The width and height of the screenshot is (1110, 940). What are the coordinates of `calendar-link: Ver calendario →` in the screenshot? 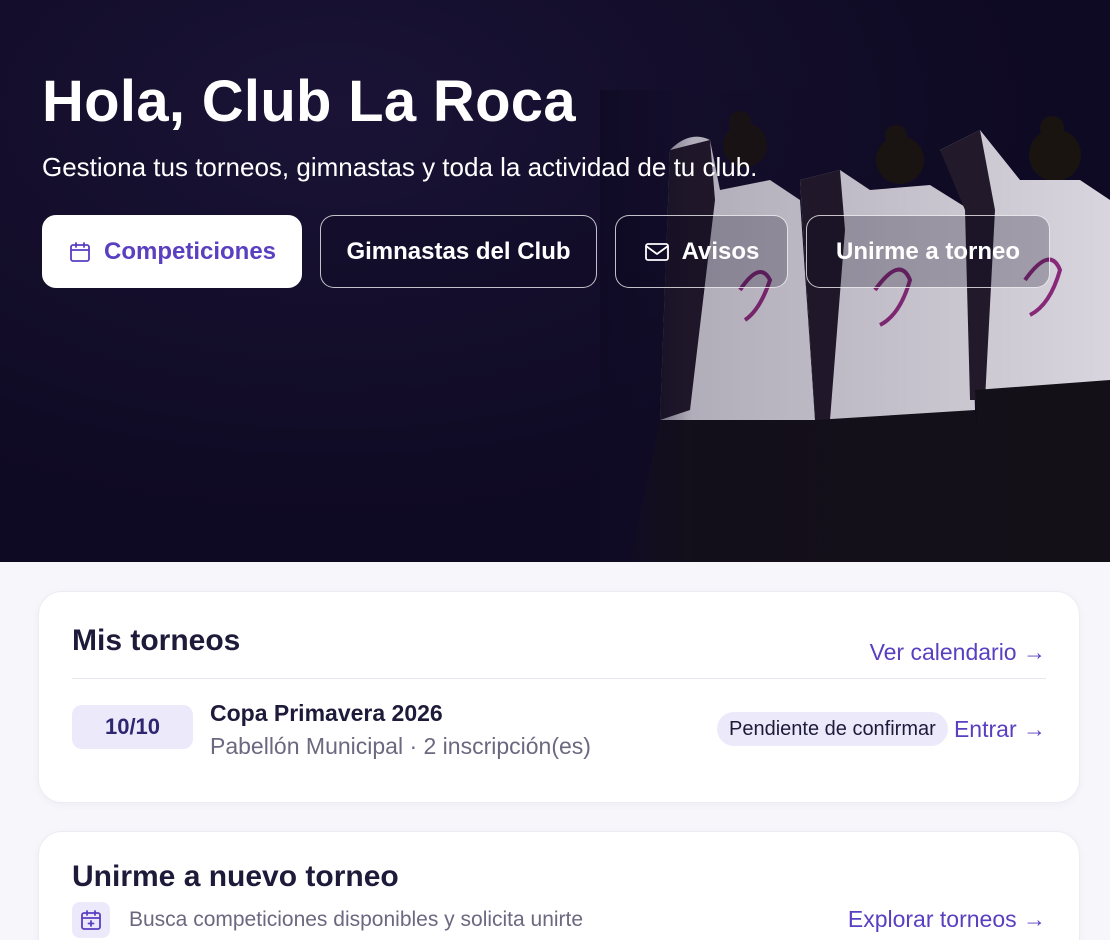 It's located at (958, 652).